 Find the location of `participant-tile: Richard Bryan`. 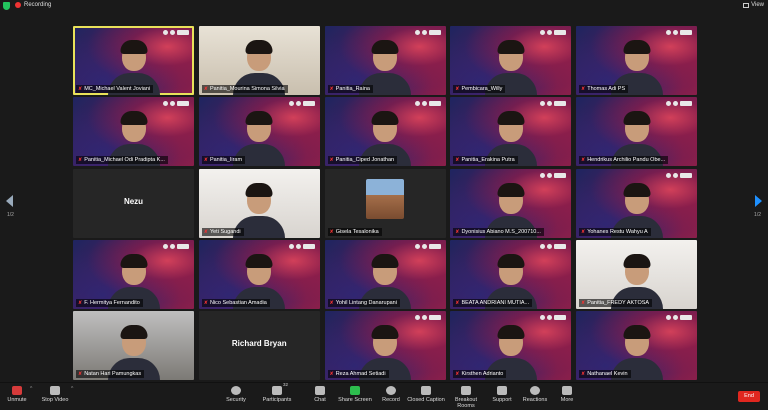

participant-tile: Richard Bryan is located at coordinates (259, 345).